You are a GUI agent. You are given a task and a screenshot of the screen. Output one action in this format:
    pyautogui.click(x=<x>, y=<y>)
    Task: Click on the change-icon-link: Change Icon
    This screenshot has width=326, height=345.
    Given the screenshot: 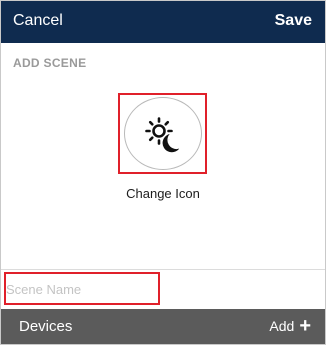 What is the action you would take?
    pyautogui.click(x=163, y=193)
    